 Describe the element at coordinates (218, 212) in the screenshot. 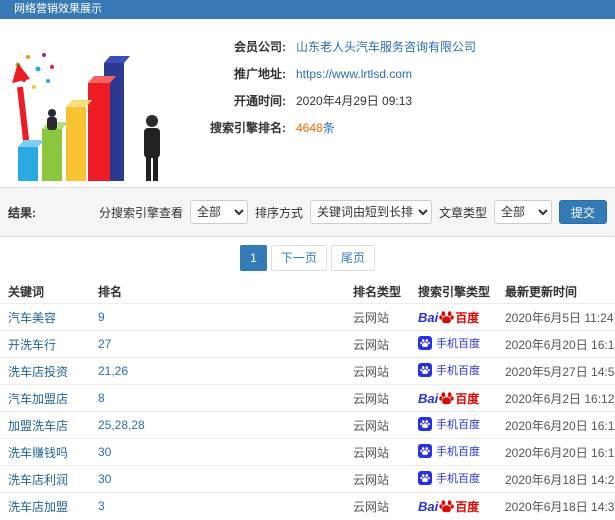

I see `engine-filter-select: 全部` at that location.